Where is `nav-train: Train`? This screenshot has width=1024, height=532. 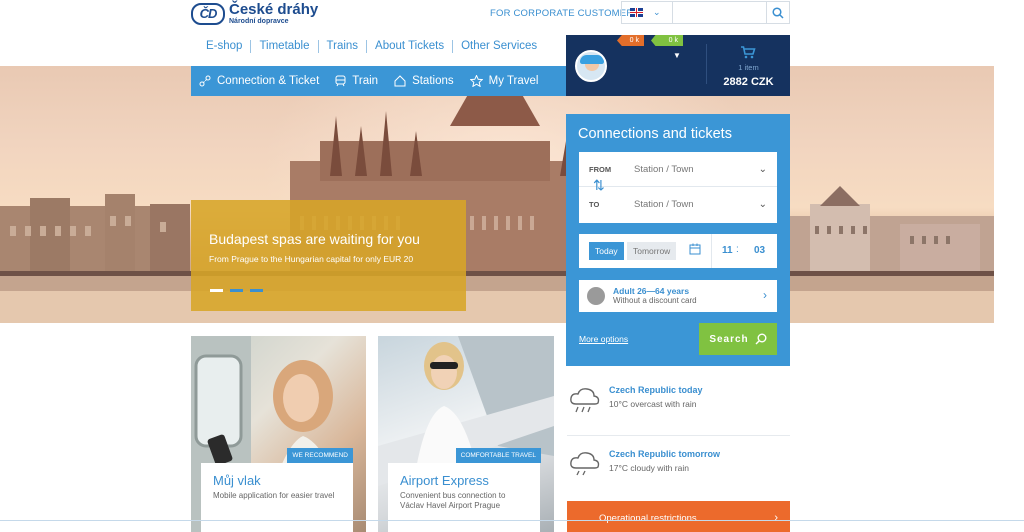 nav-train: Train is located at coordinates (356, 81).